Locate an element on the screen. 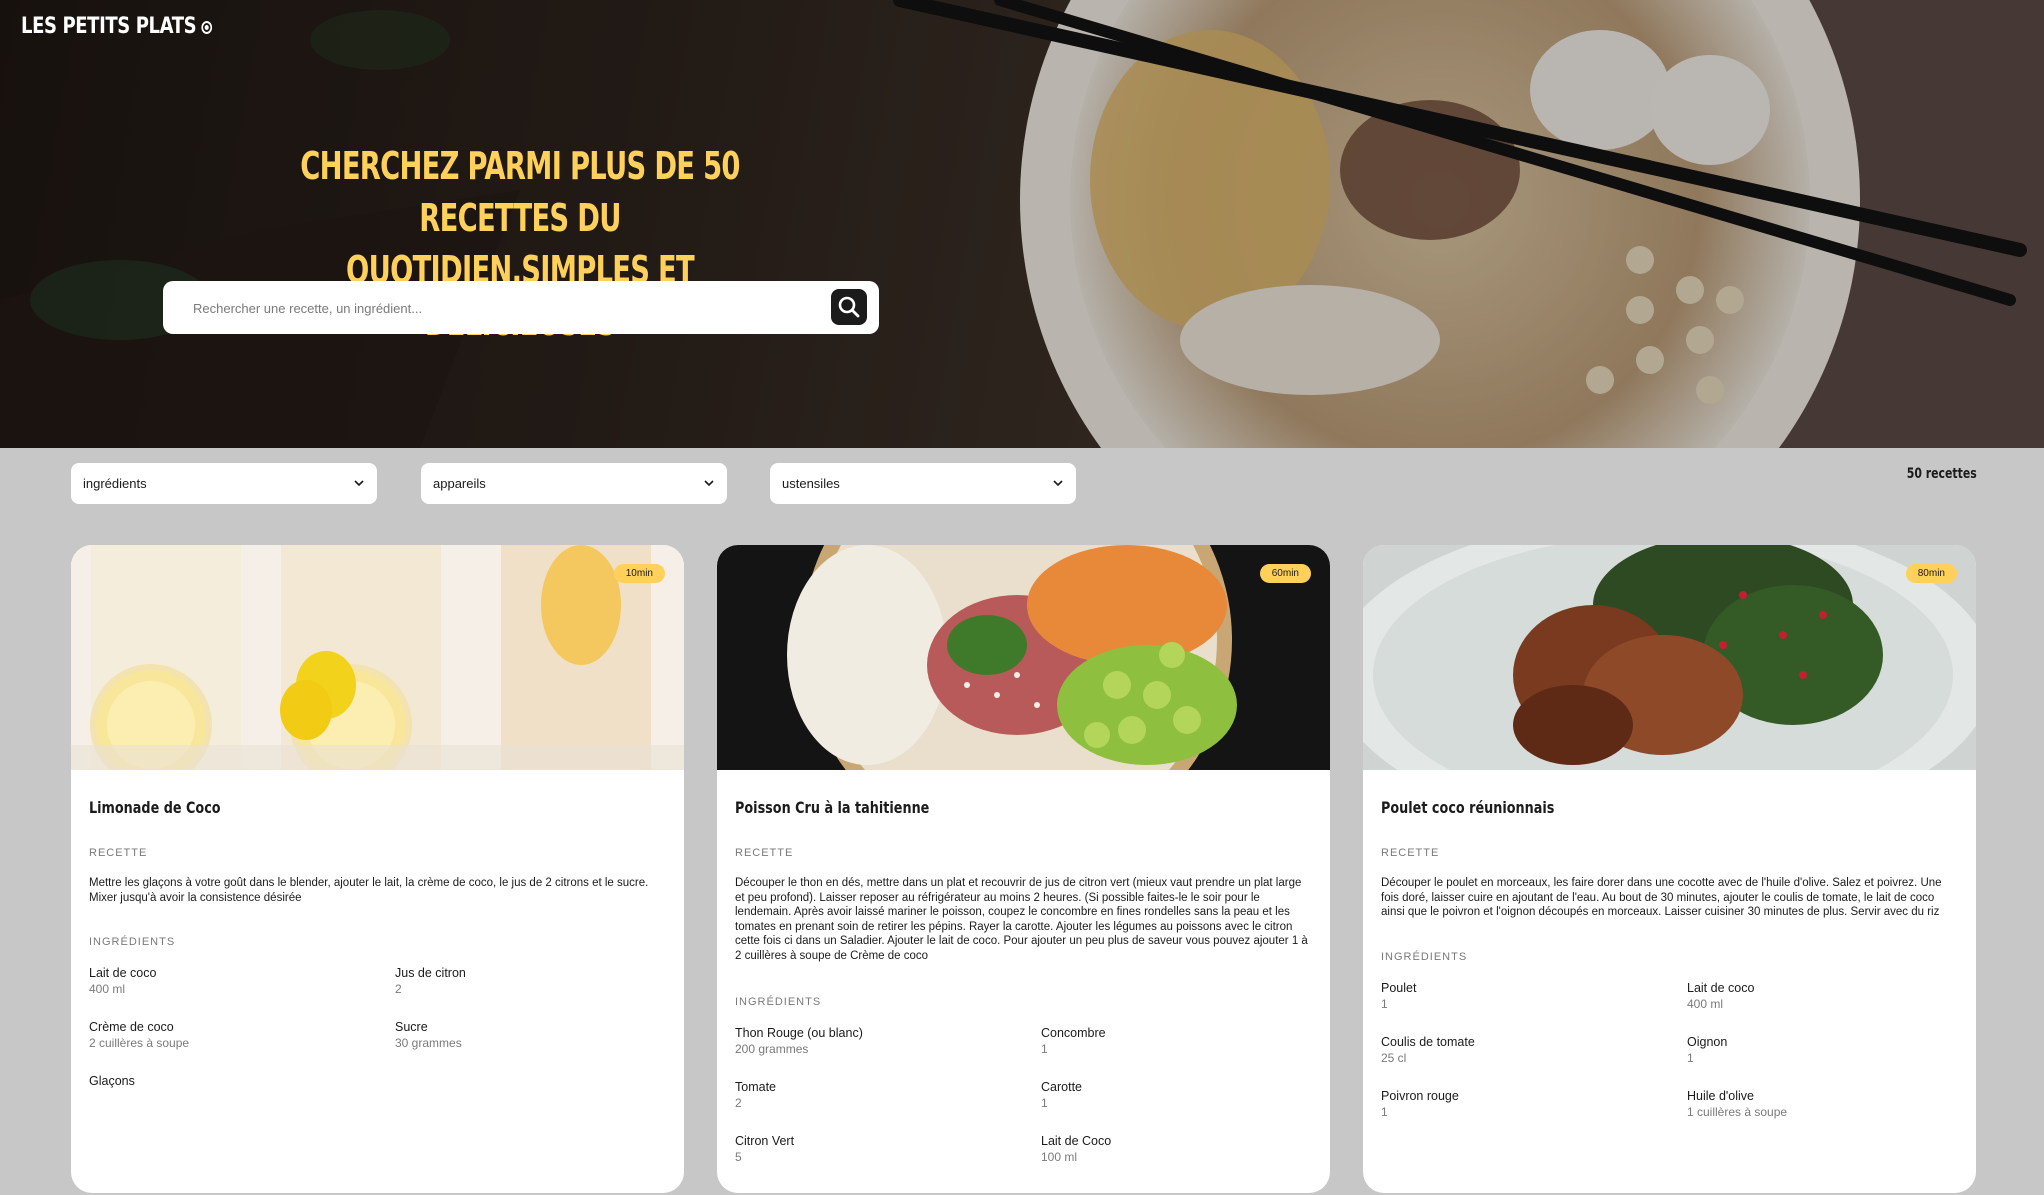 The image size is (2044, 1195). ingredient-name: Lait de Coco is located at coordinates (1076, 1141).